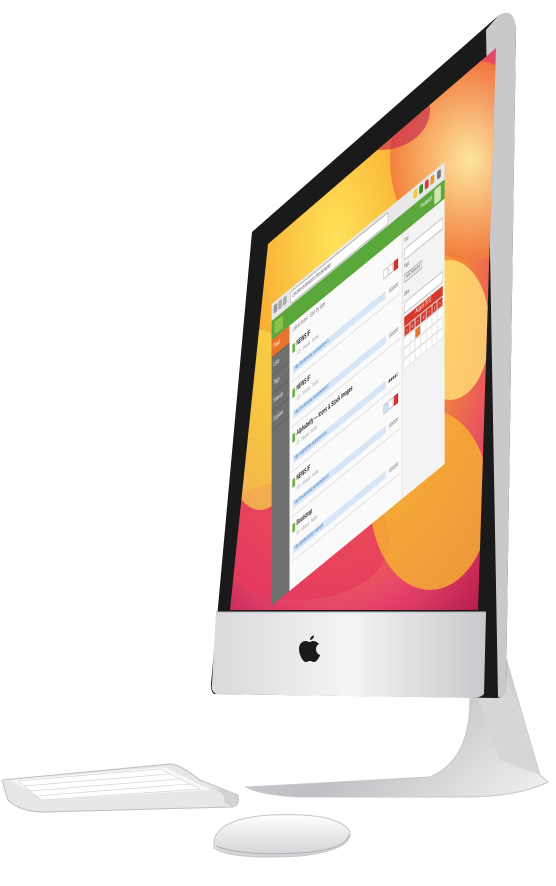  I want to click on mouse, so click(282, 836).